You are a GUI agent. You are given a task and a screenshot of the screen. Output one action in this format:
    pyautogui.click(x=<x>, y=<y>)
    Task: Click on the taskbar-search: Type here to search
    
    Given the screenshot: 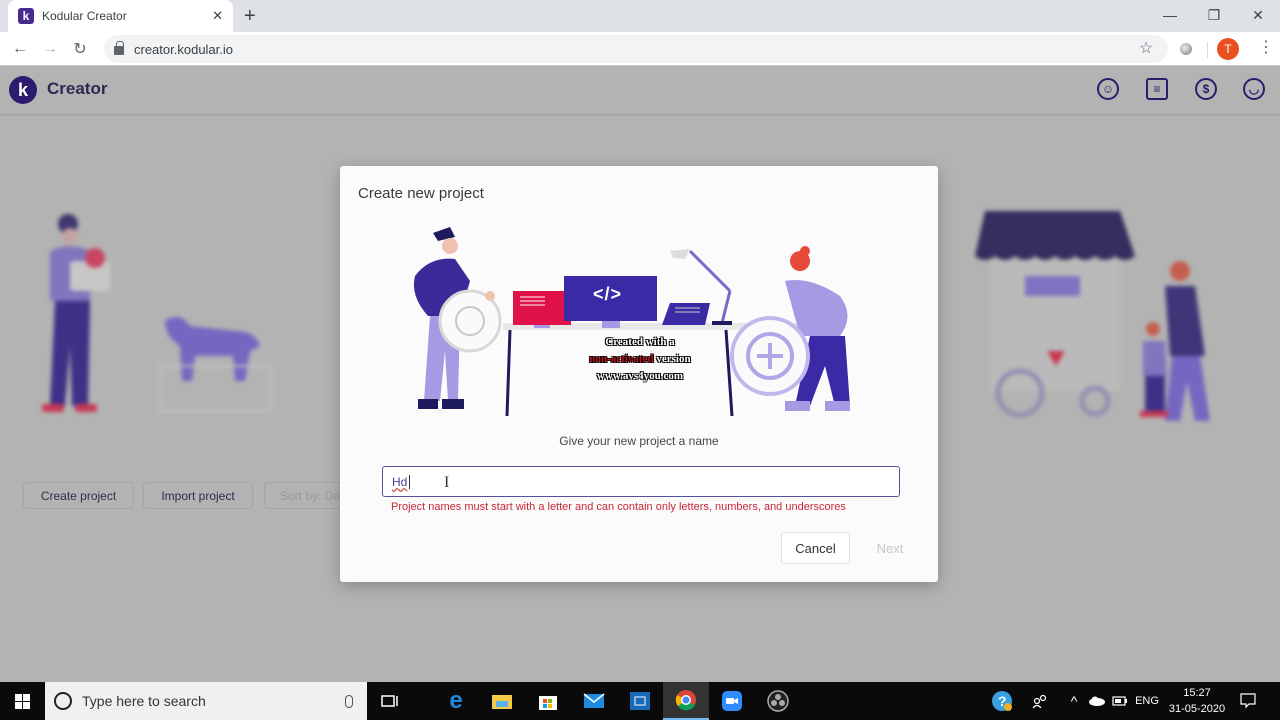 What is the action you would take?
    pyautogui.click(x=206, y=701)
    